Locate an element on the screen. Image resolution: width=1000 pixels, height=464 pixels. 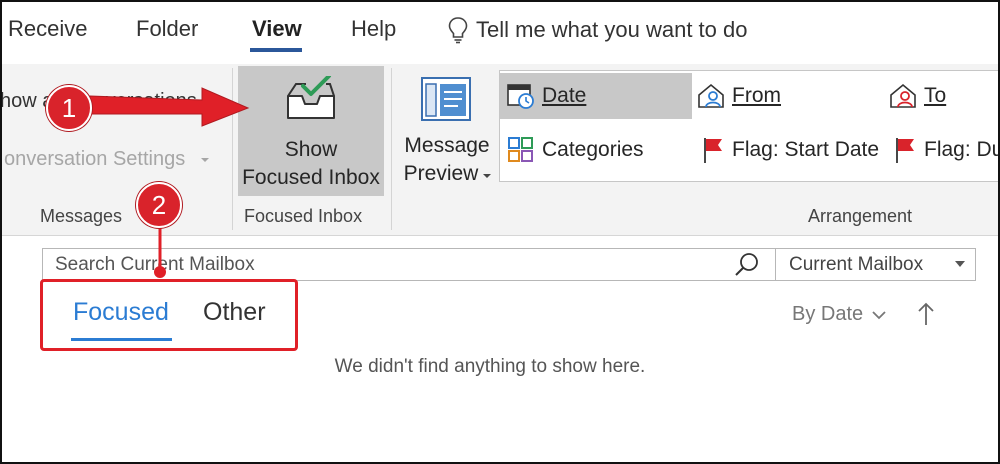
categories-icon is located at coordinates (520, 149).